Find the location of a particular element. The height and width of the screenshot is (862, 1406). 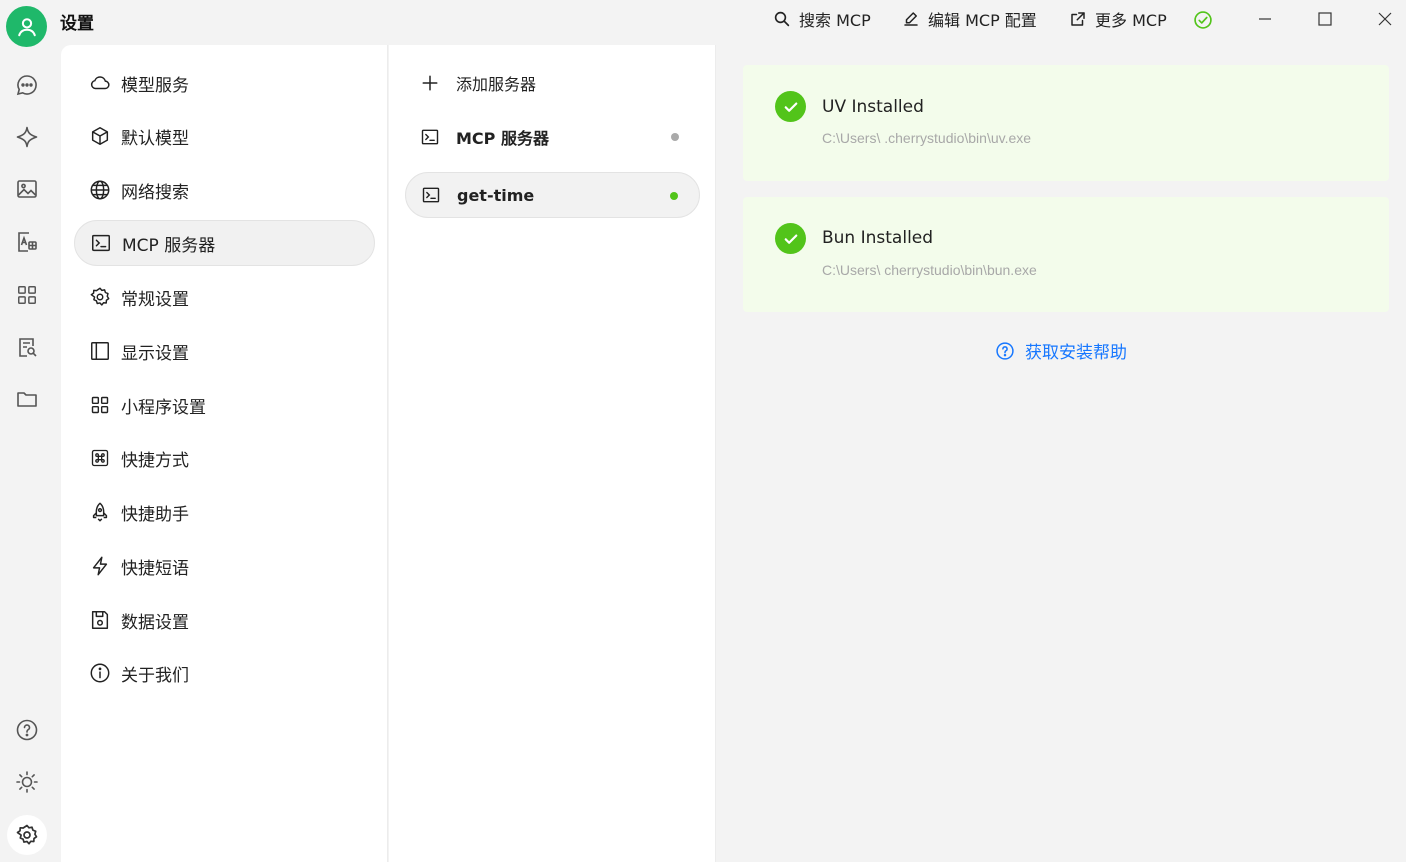

nav-item-label: 小程序设置 is located at coordinates (163, 407).